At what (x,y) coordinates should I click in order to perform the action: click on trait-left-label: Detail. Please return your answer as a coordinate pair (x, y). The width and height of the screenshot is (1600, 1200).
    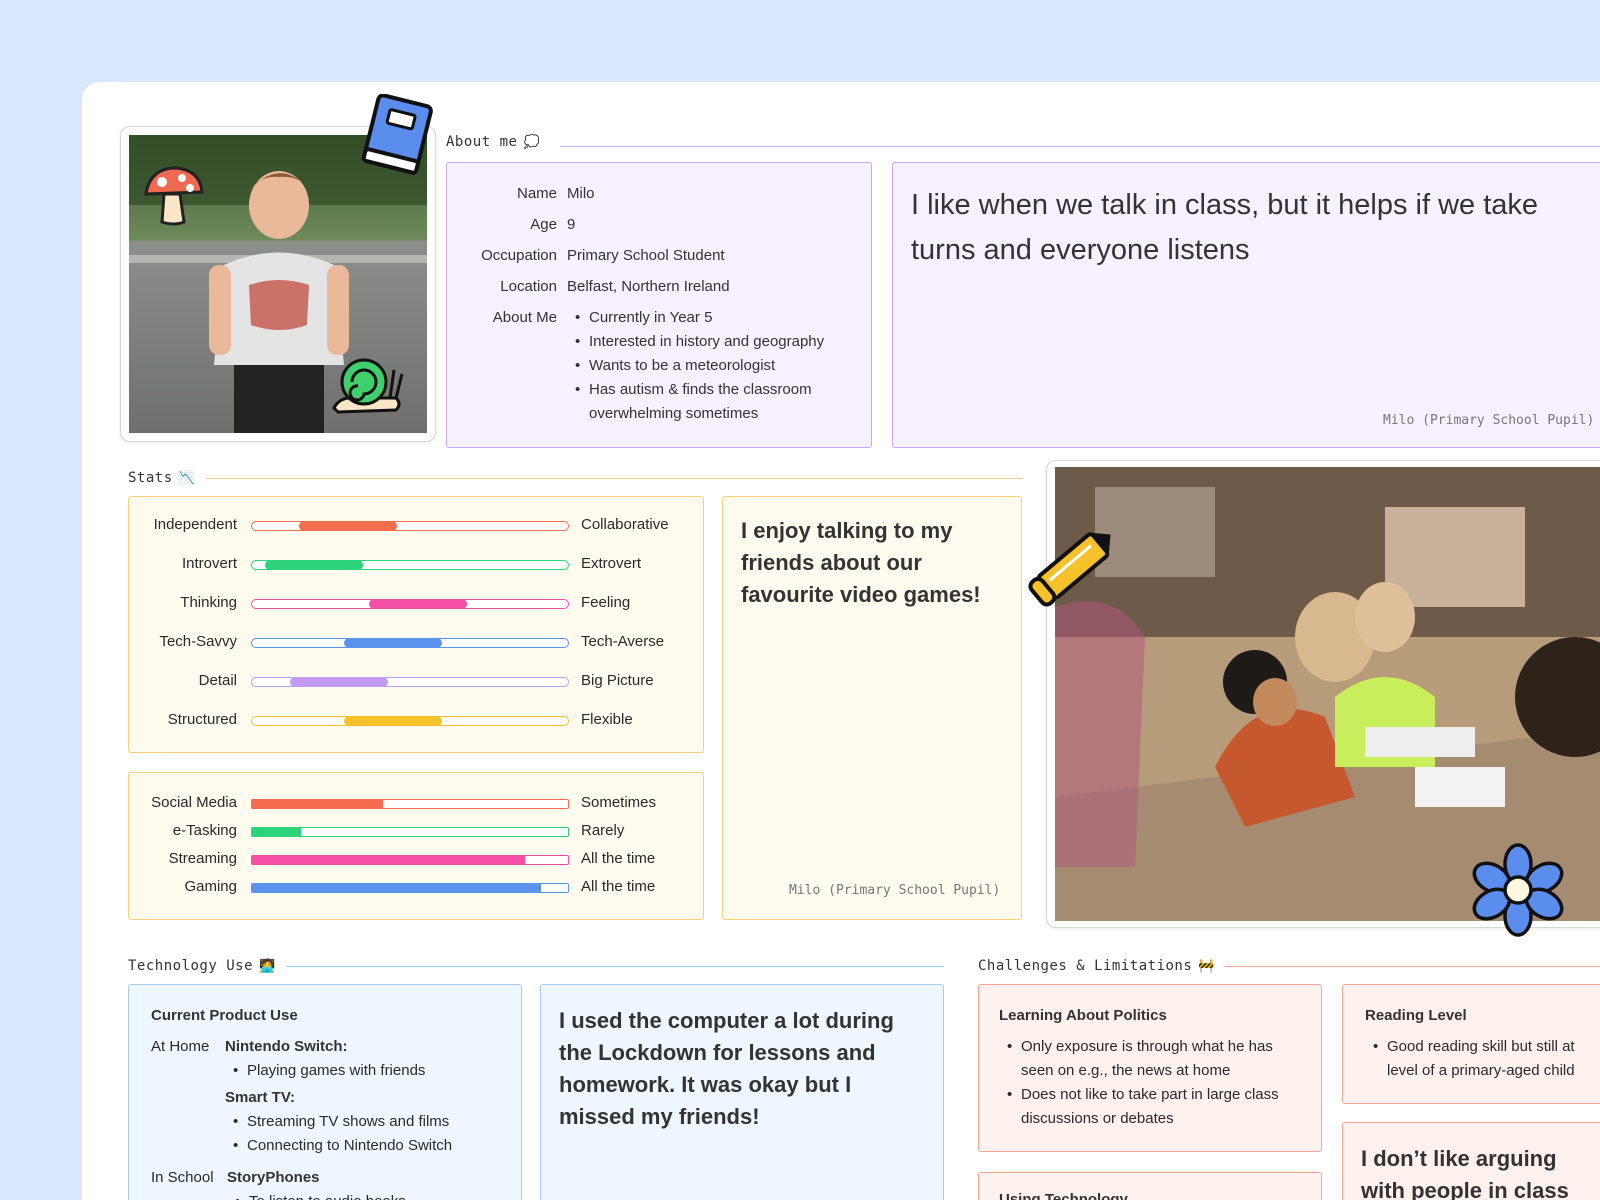
    Looking at the image, I should click on (217, 680).